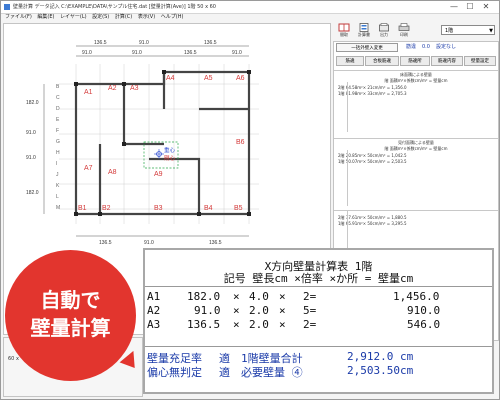  Describe the element at coordinates (154, 310) in the screenshot. I see `row-code: A2` at that location.